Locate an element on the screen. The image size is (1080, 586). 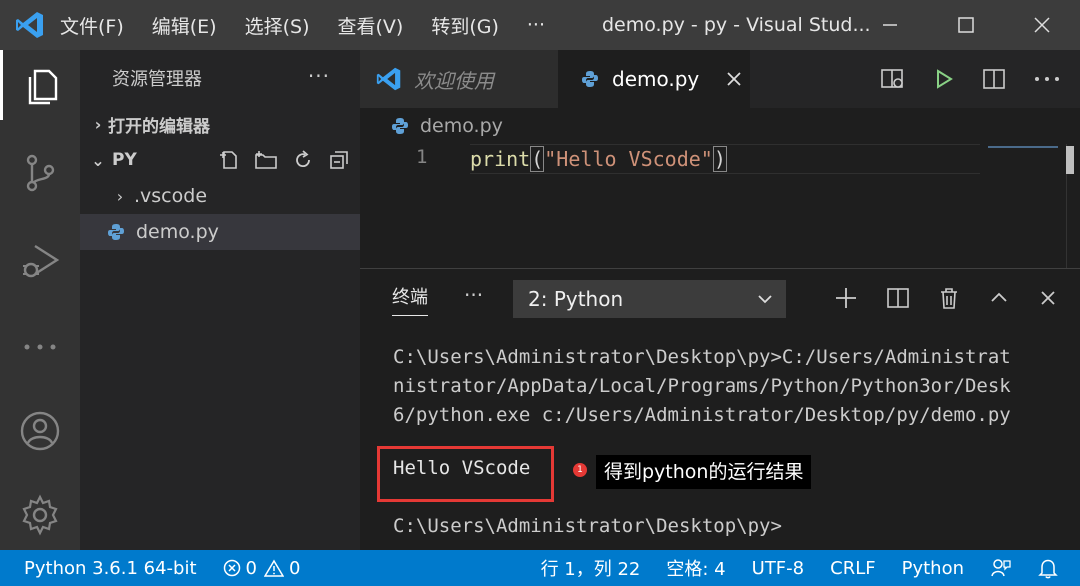
terminal-prompt: C:\Users\Administrator\Desktop\py> is located at coordinates (587, 526).